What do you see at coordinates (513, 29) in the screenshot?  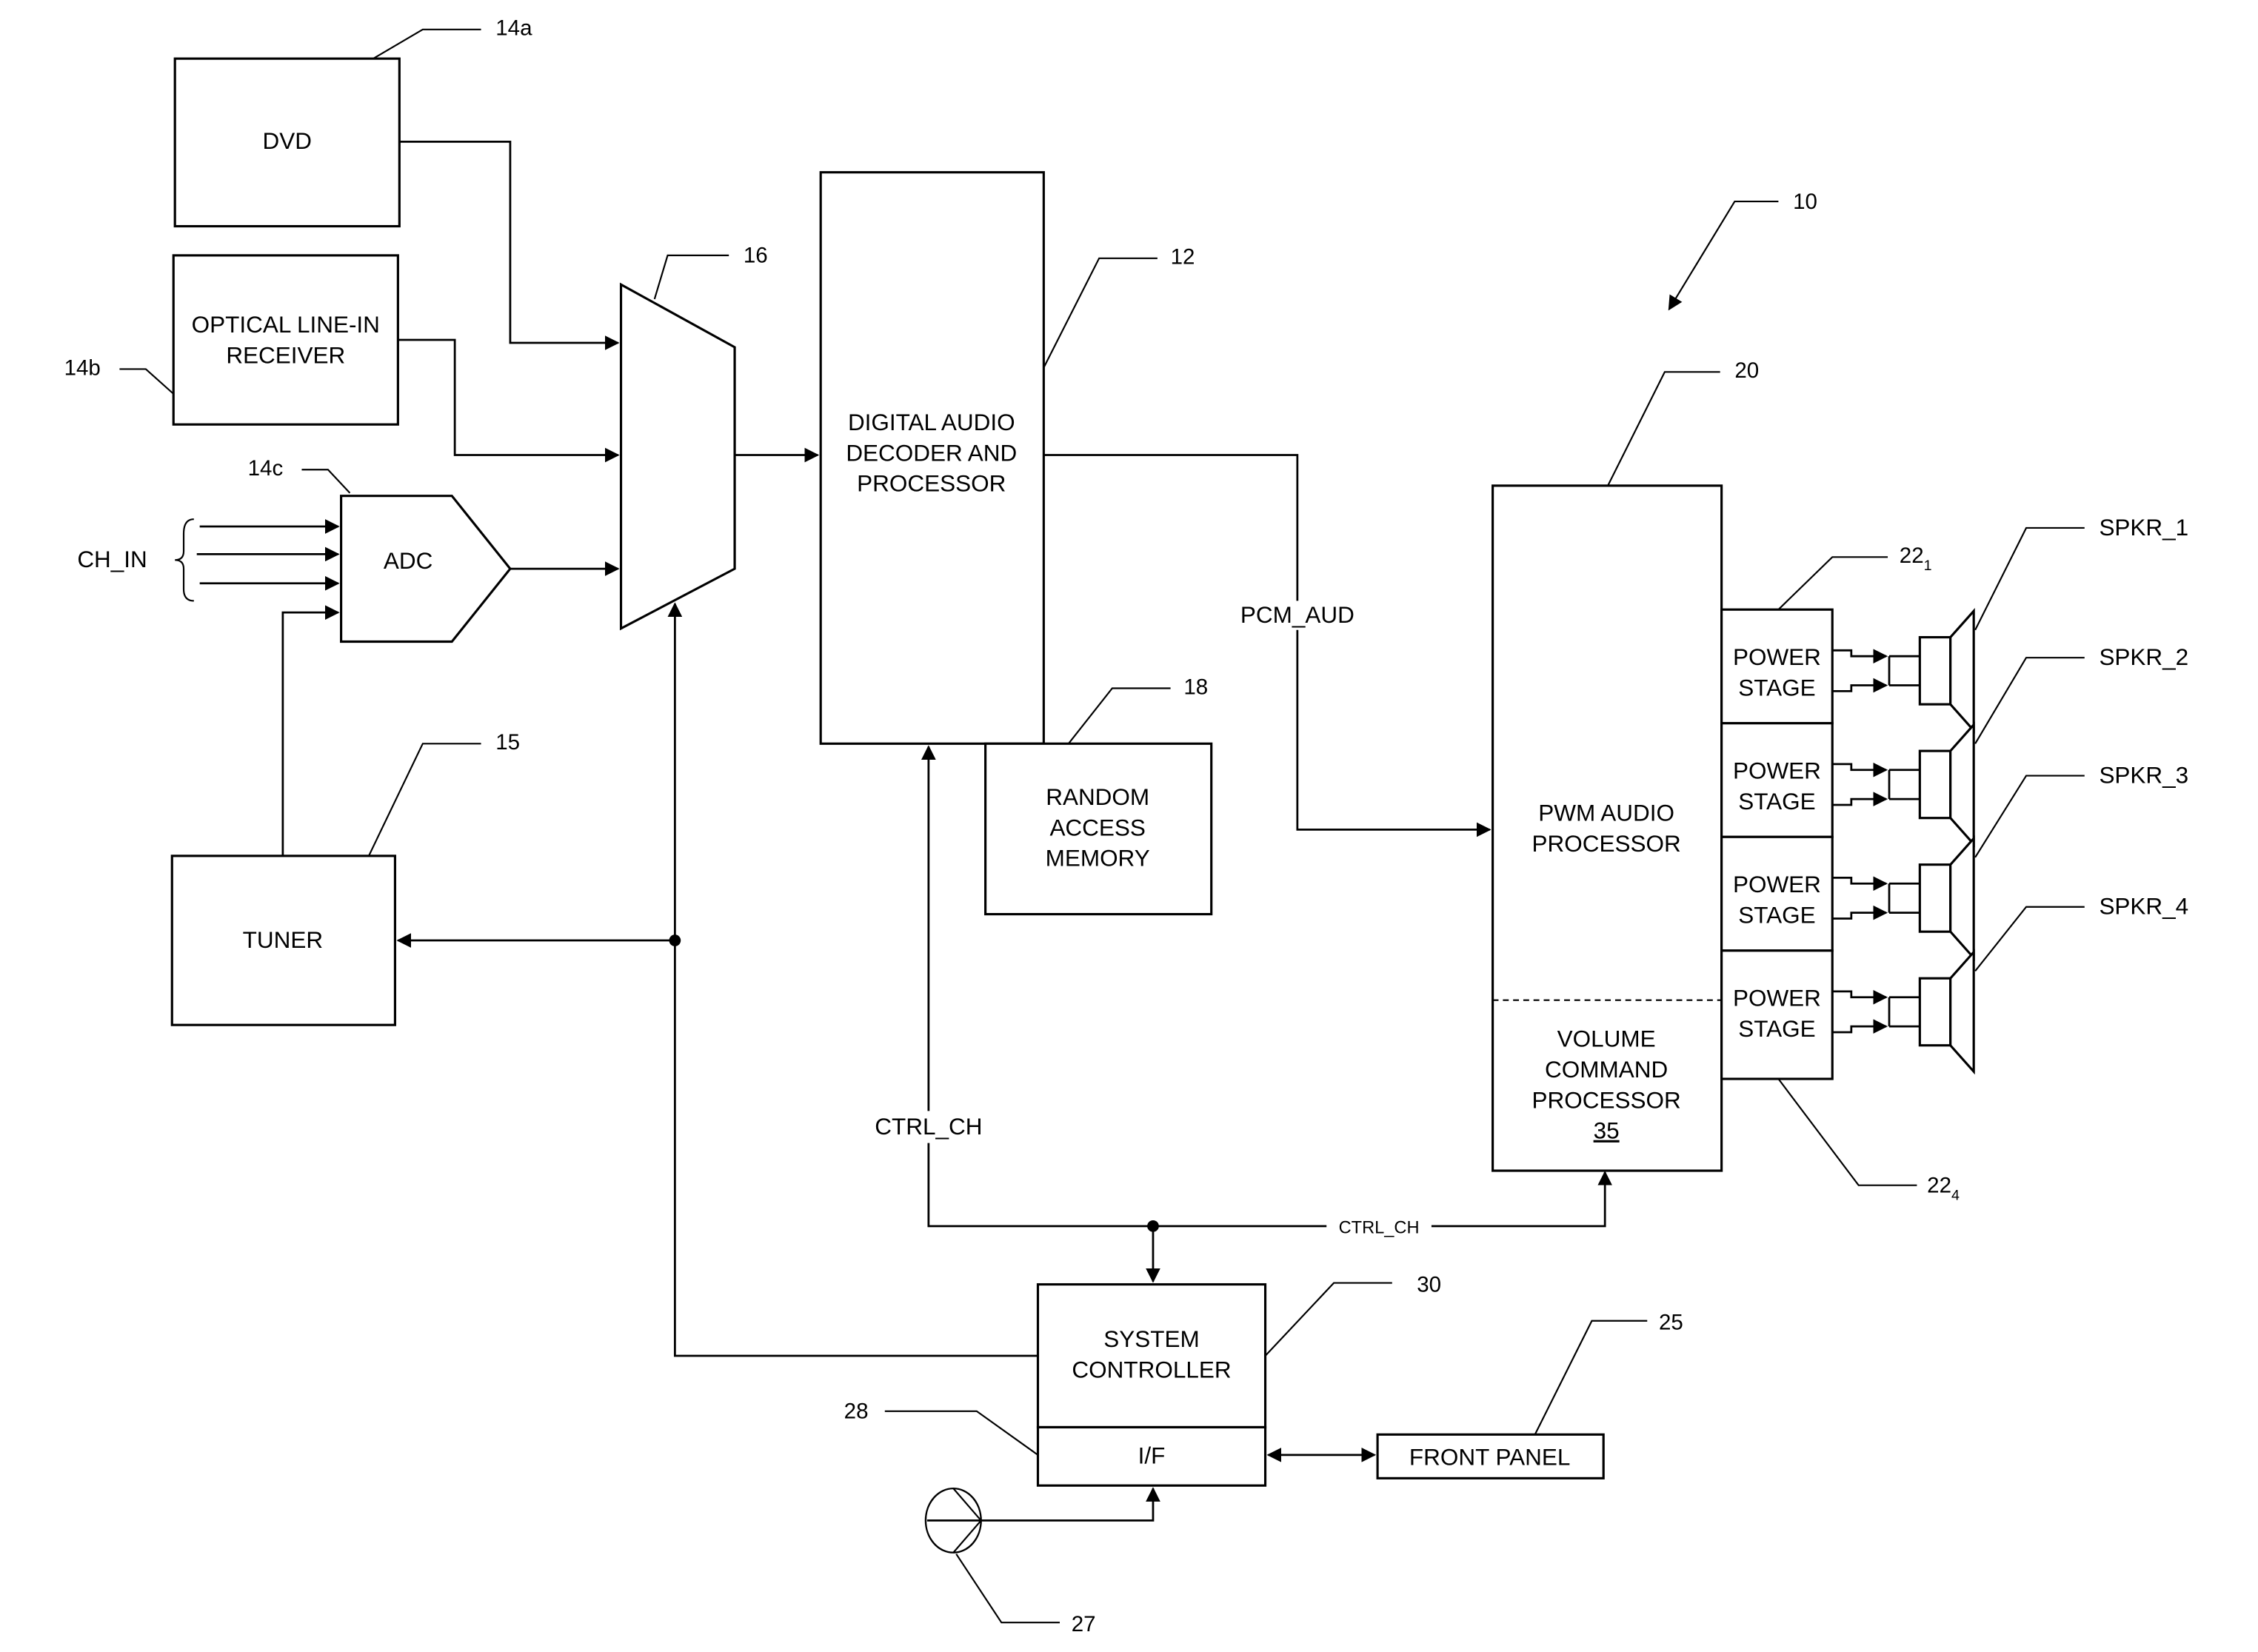 I see `ref-14a: 14a` at bounding box center [513, 29].